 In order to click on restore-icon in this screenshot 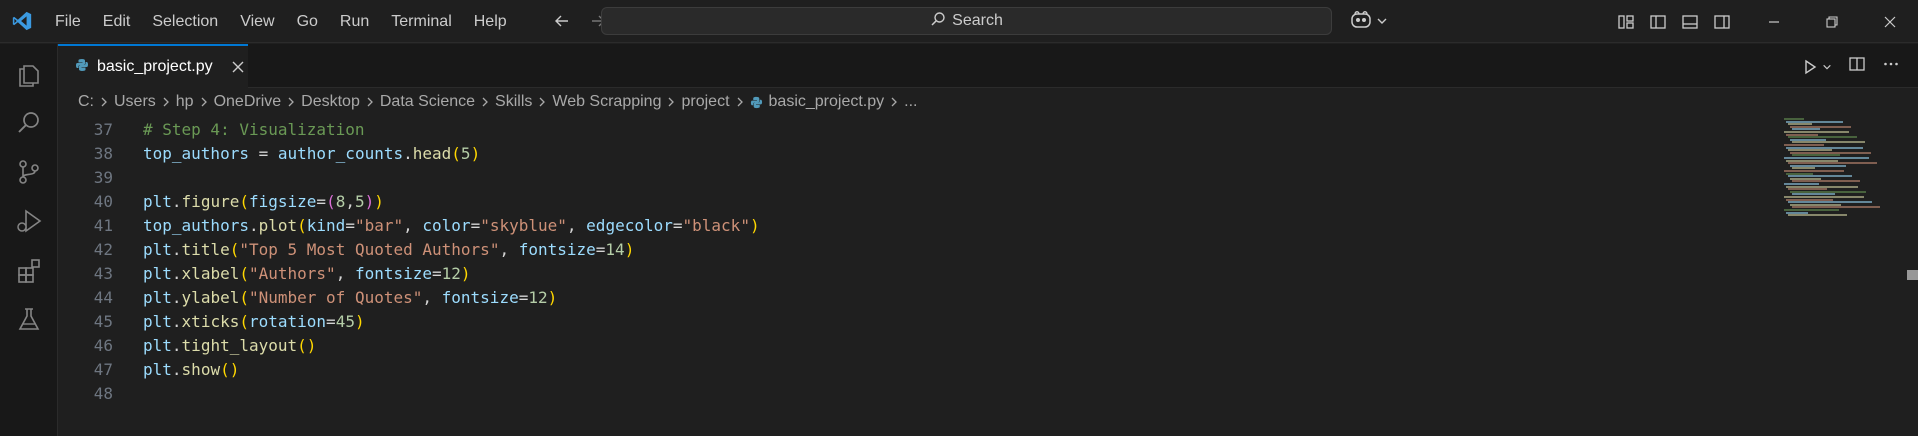, I will do `click(1832, 21)`.